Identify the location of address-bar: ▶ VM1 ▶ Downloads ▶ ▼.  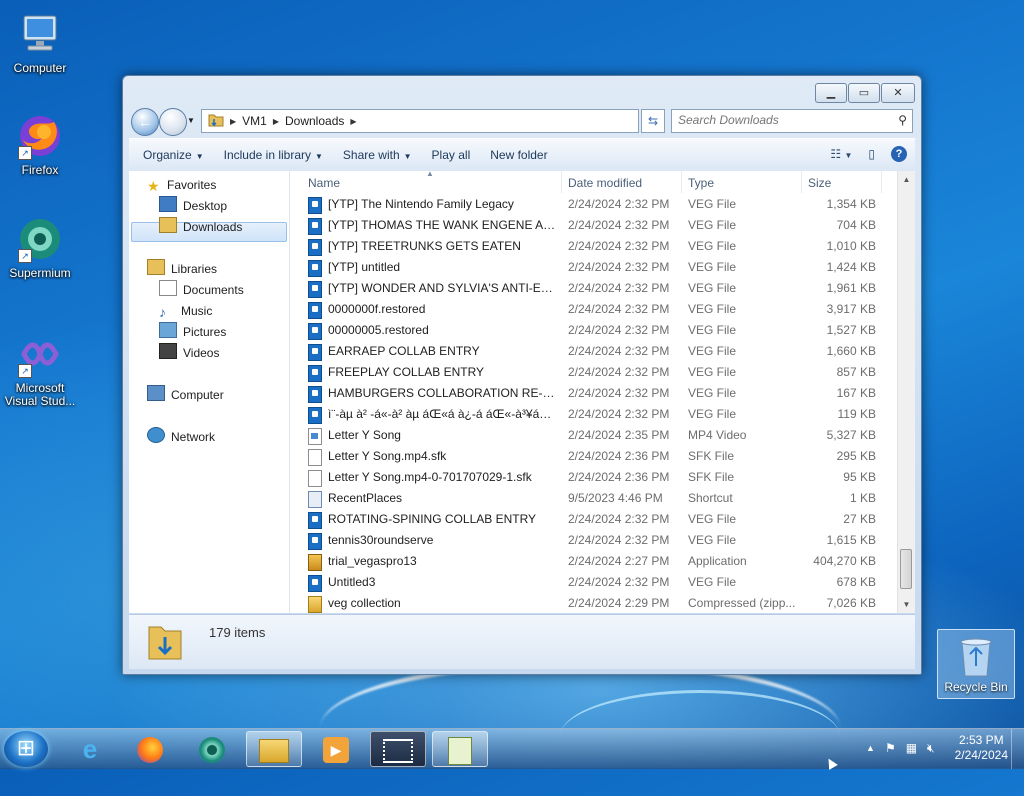
(452, 121).